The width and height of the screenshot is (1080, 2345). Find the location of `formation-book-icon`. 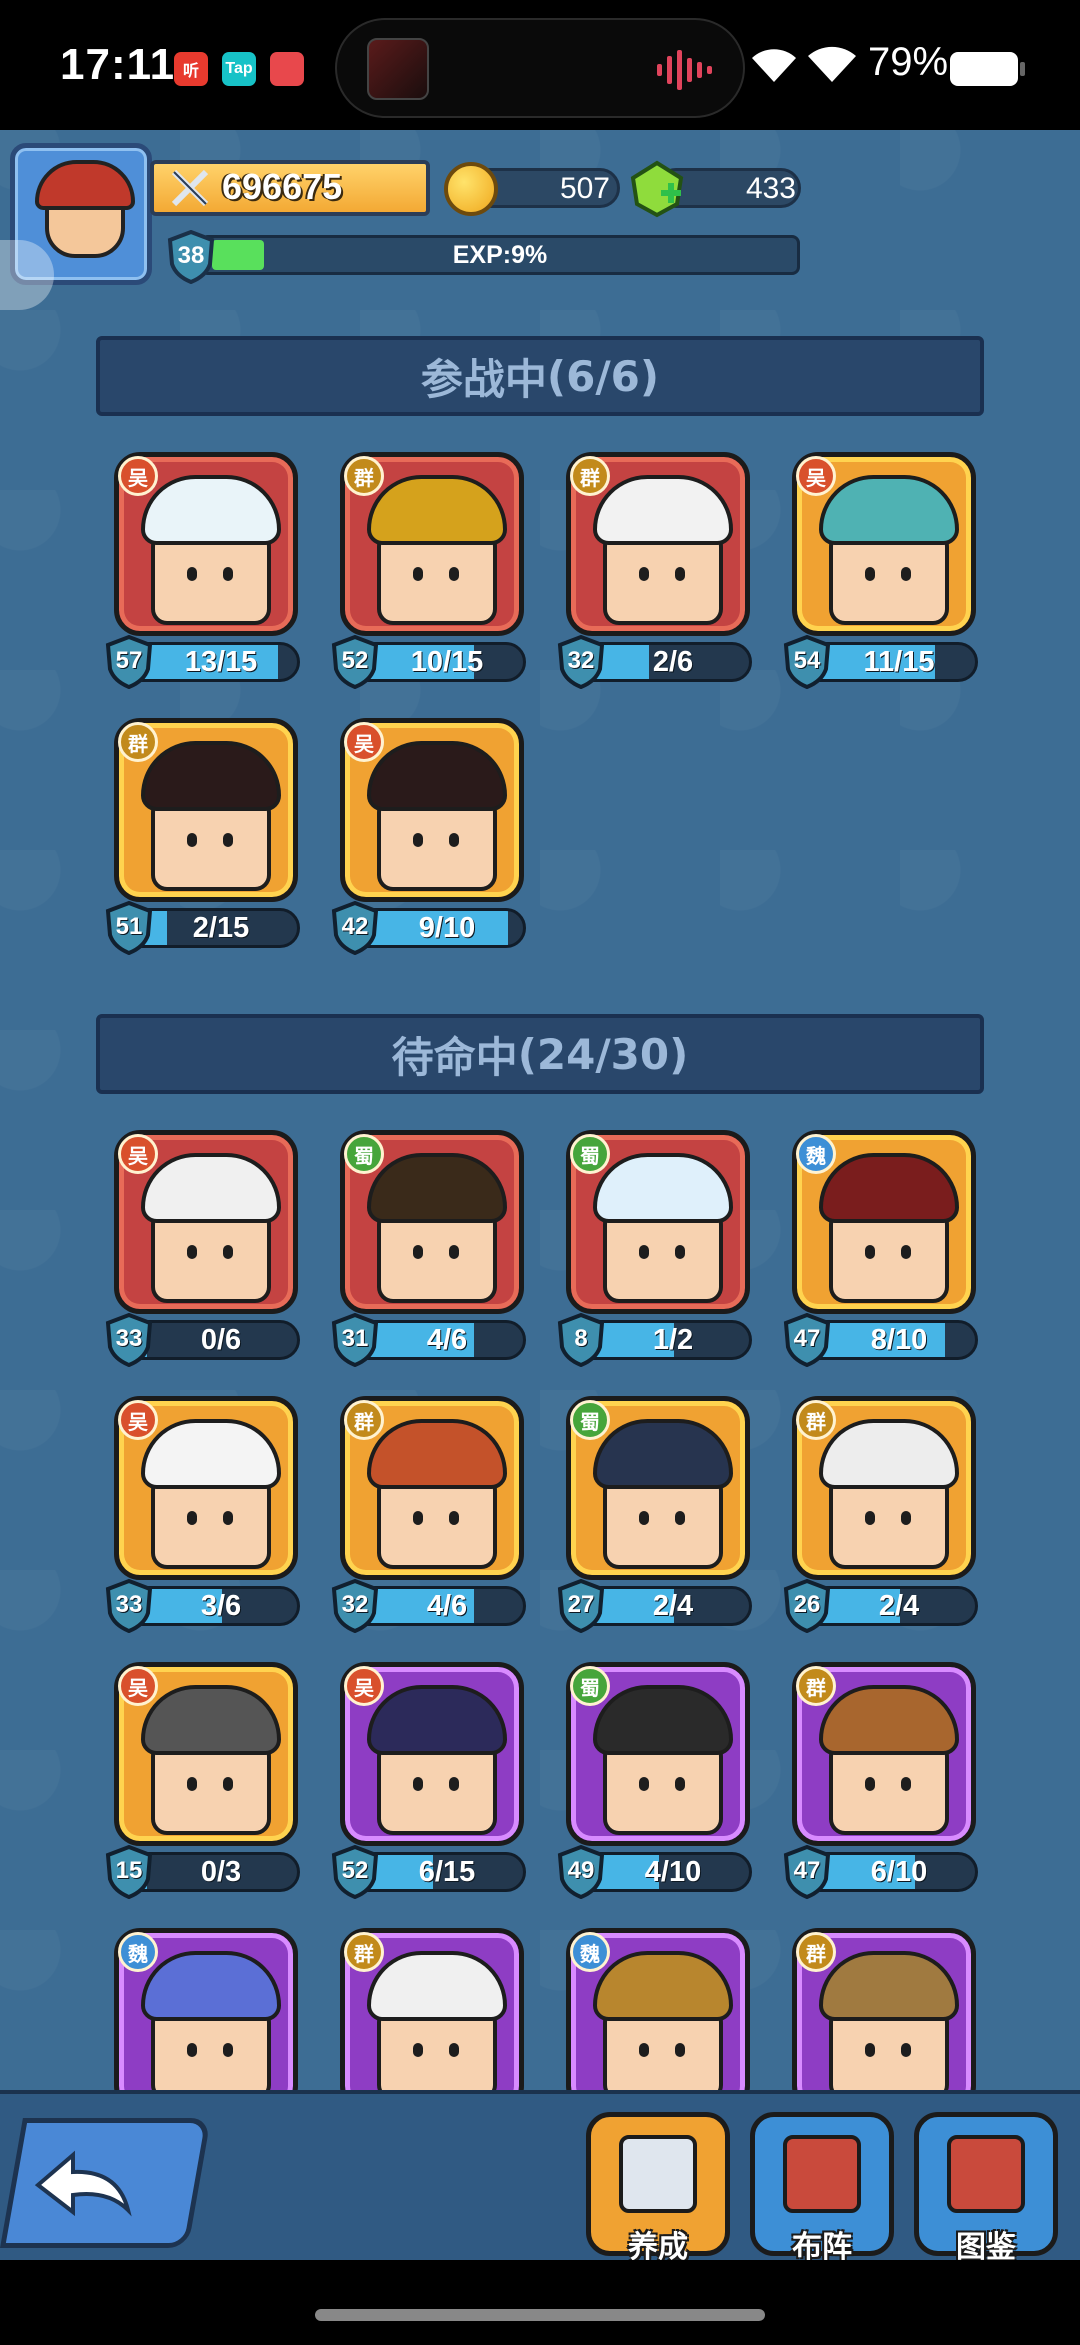

formation-book-icon is located at coordinates (822, 2174).